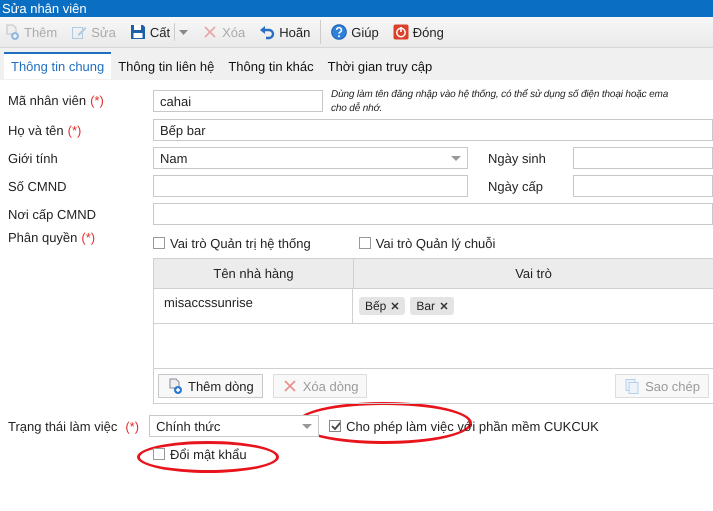 The image size is (713, 511). Describe the element at coordinates (208, 454) in the screenshot. I see `checkbox-label: Đổi mật khẩu` at that location.